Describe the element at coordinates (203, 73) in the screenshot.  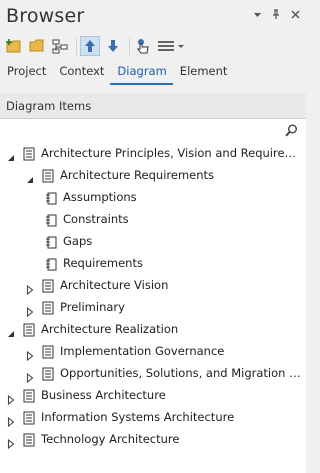
I see `tab-element: Element` at that location.